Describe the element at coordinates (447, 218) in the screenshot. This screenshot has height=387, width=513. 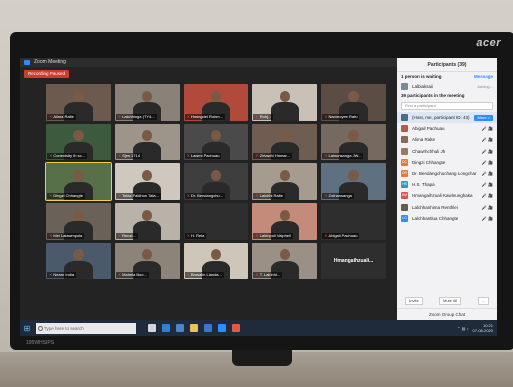
I see `participant-row: LC Lalchhantlua Chhangte 🎤 🎥` at that location.